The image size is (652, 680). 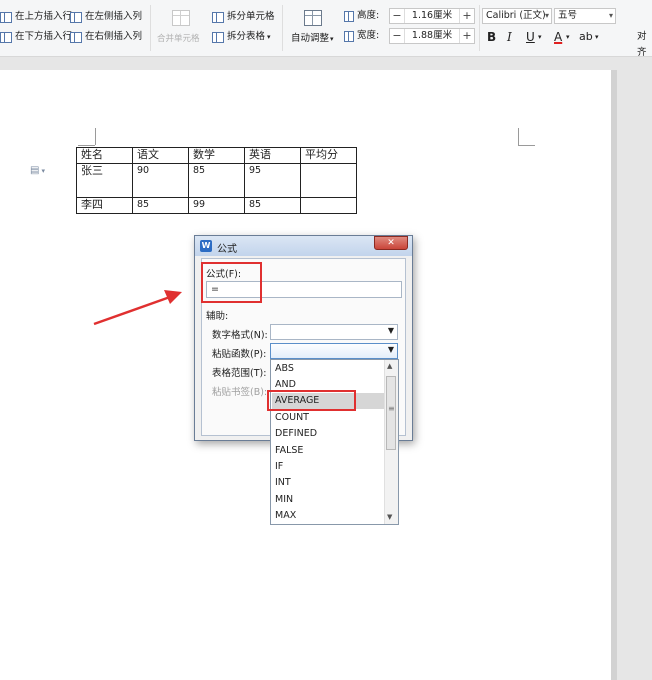 What do you see at coordinates (272, 180) in the screenshot?
I see `table-cell: 95` at bounding box center [272, 180].